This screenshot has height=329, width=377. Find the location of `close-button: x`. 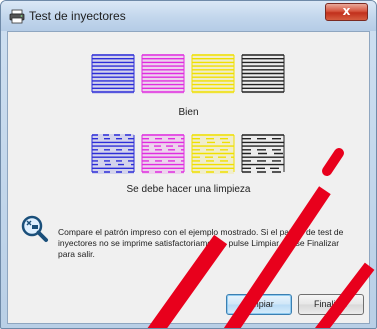

close-button: x is located at coordinates (346, 12).